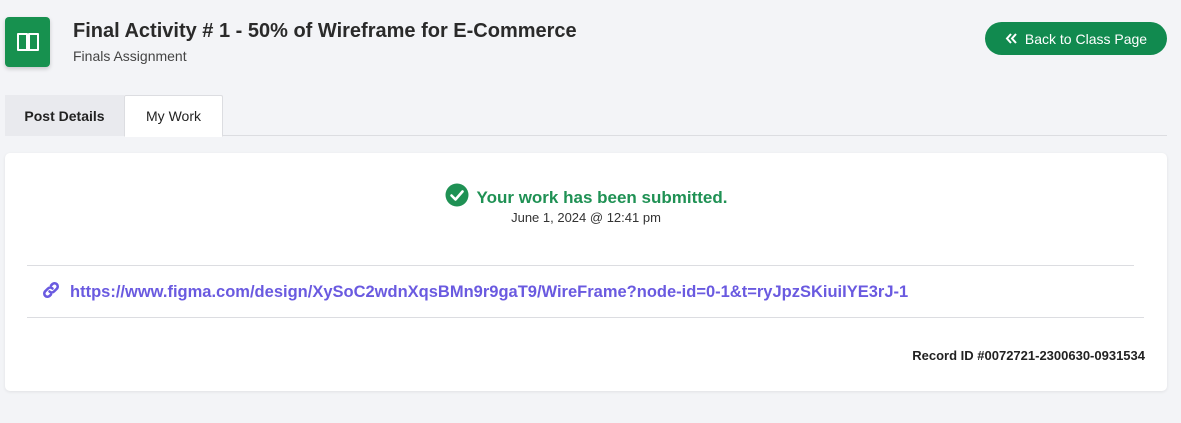  I want to click on submission-date: June 1, 2024 @ 12:41 pm, so click(586, 217).